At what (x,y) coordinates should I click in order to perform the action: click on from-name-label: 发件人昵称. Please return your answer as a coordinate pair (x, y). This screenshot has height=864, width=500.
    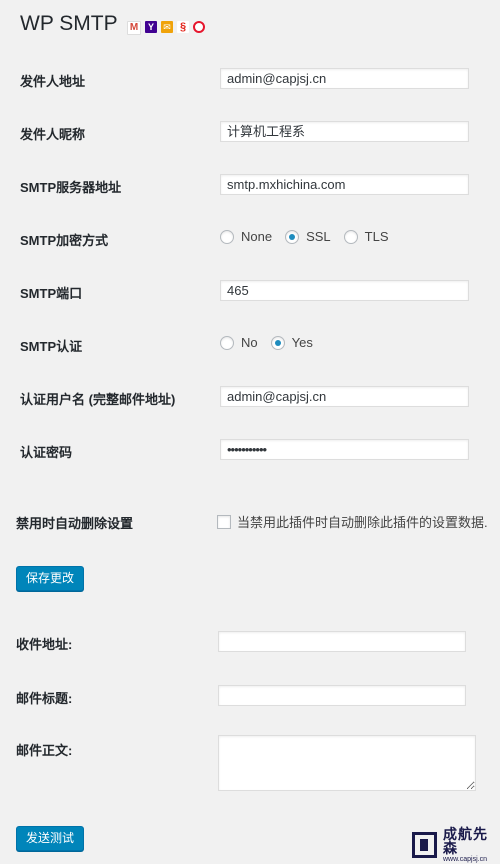
    Looking at the image, I should click on (53, 134).